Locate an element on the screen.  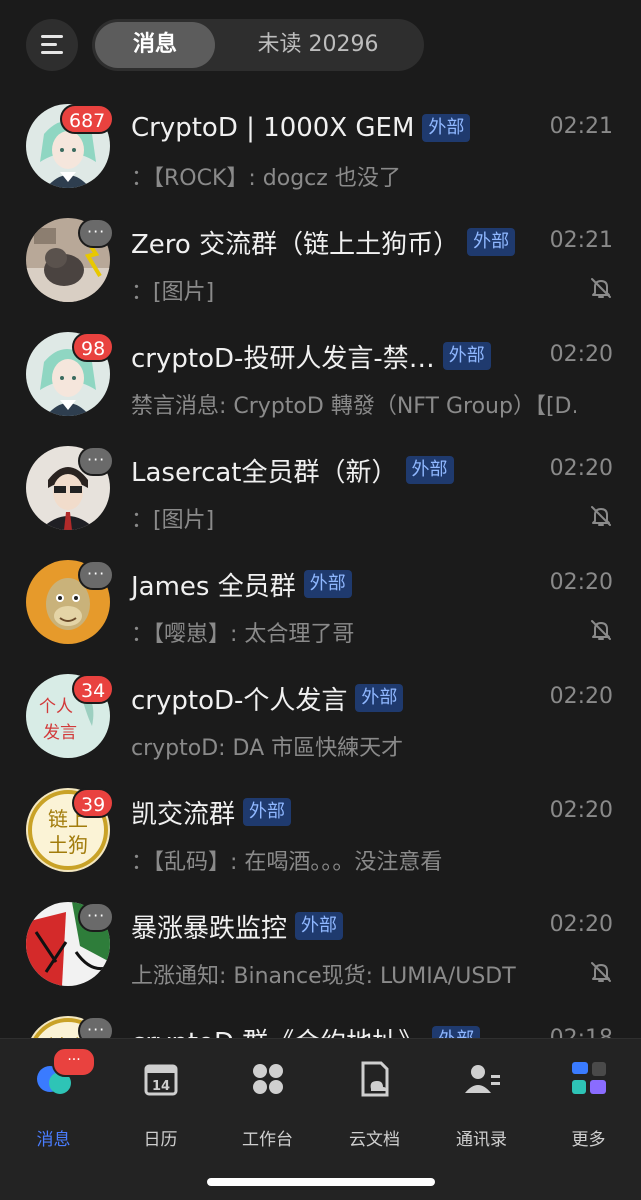
chat-title: 凯交流群 is located at coordinates (183, 814).